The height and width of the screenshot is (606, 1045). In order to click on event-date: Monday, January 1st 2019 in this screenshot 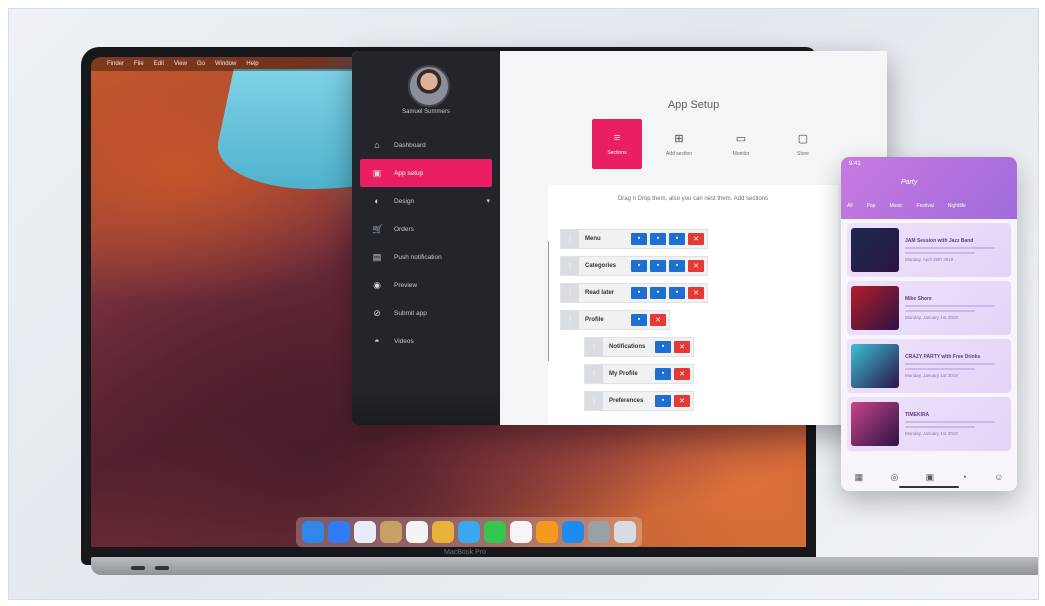, I will do `click(931, 375)`.